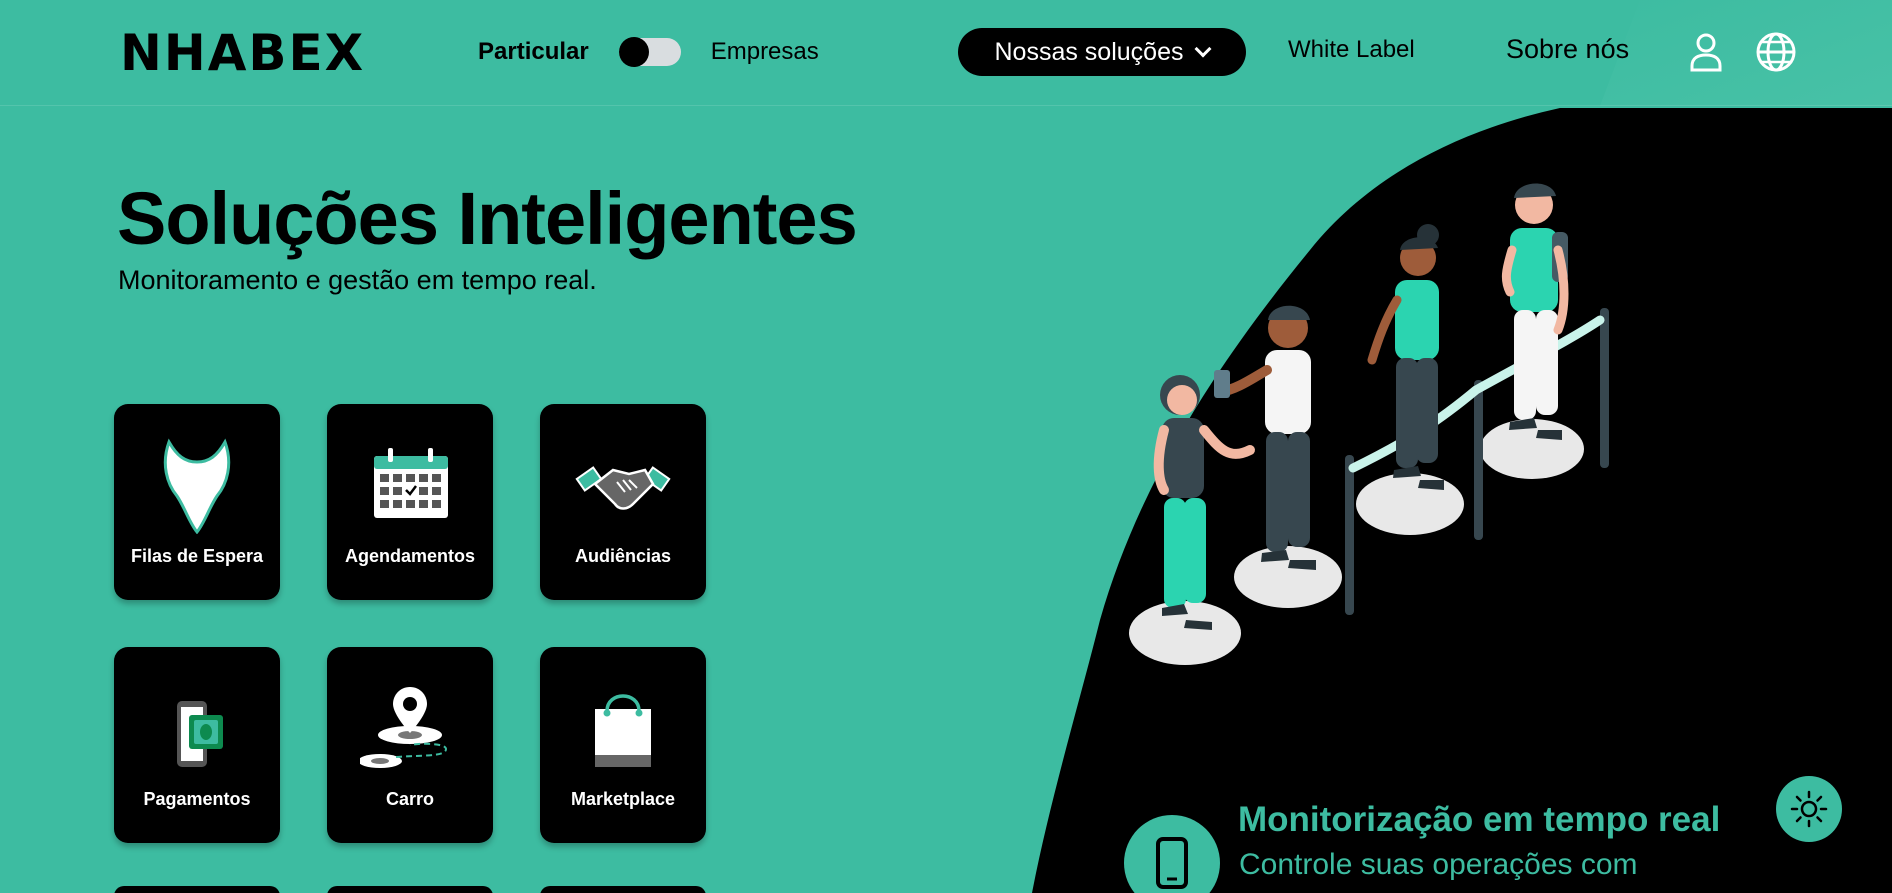 This screenshot has width=1892, height=893. I want to click on tile-pagamentos: Pagamentos, so click(197, 745).